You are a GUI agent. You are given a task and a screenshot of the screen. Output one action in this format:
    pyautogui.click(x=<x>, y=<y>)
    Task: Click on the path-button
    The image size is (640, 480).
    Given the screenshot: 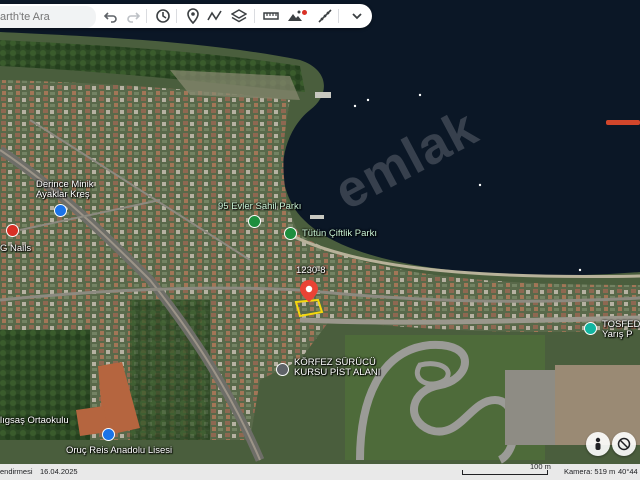 What is the action you would take?
    pyautogui.click(x=215, y=16)
    